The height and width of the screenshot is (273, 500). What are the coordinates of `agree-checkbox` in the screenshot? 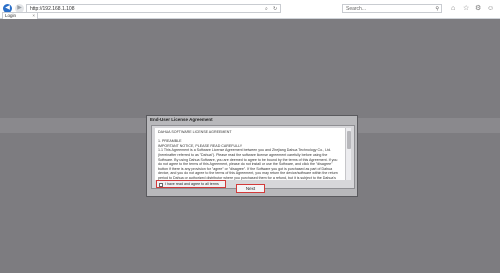 It's located at (161, 184).